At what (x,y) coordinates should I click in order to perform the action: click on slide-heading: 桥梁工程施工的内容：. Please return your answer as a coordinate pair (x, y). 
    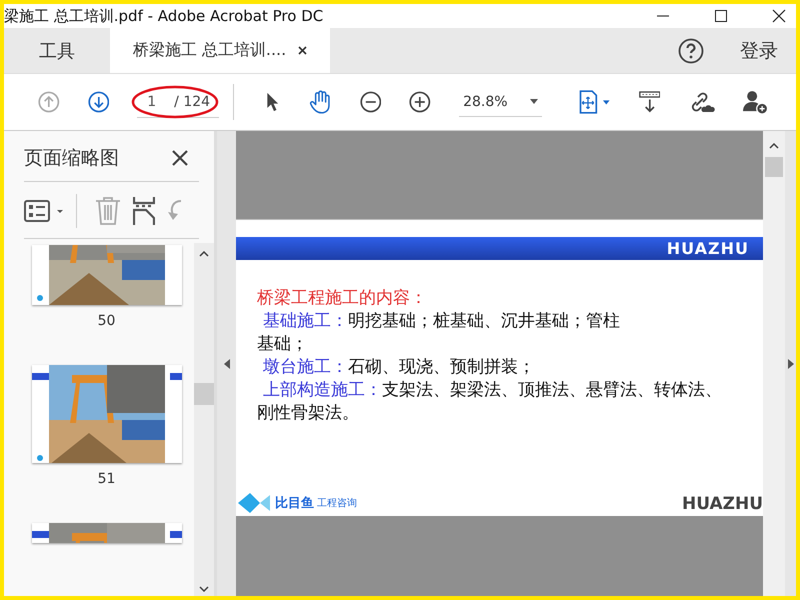
    Looking at the image, I should click on (342, 298).